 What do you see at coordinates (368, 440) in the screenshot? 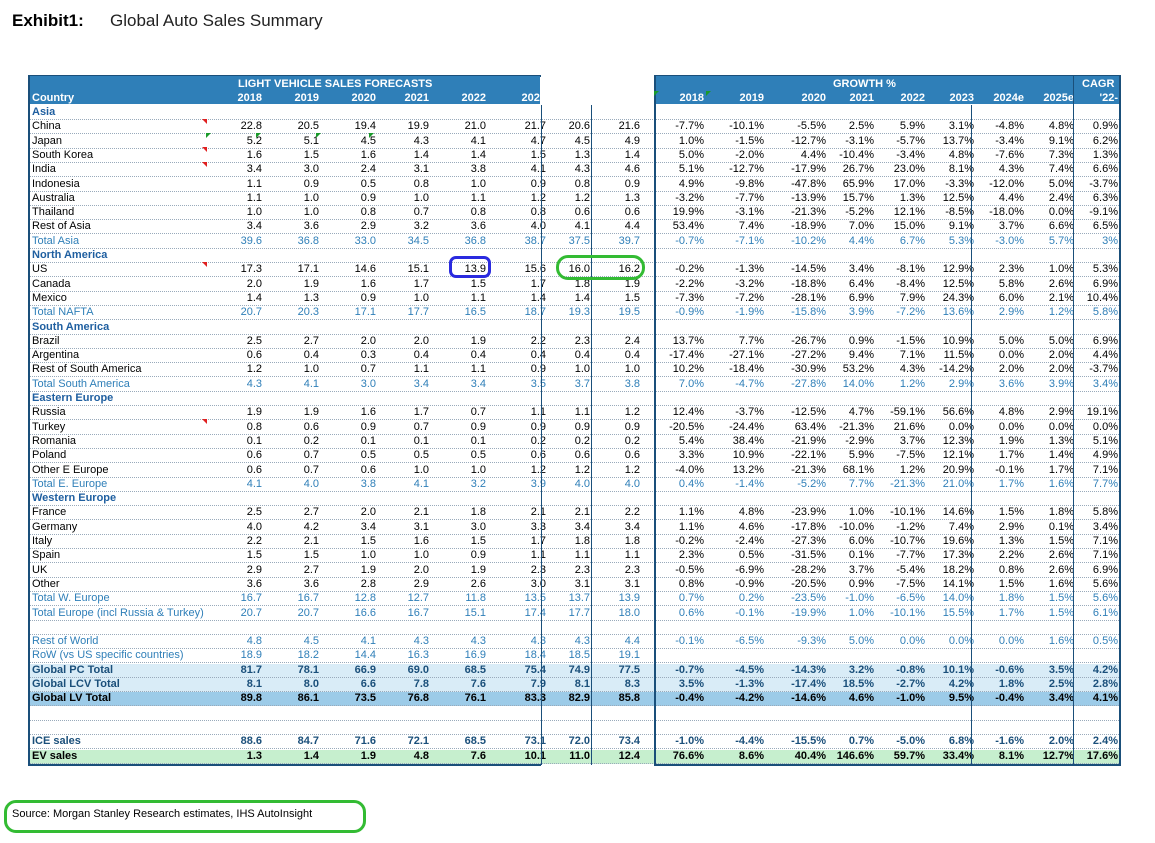
I see `sales-cell: 0.1` at bounding box center [368, 440].